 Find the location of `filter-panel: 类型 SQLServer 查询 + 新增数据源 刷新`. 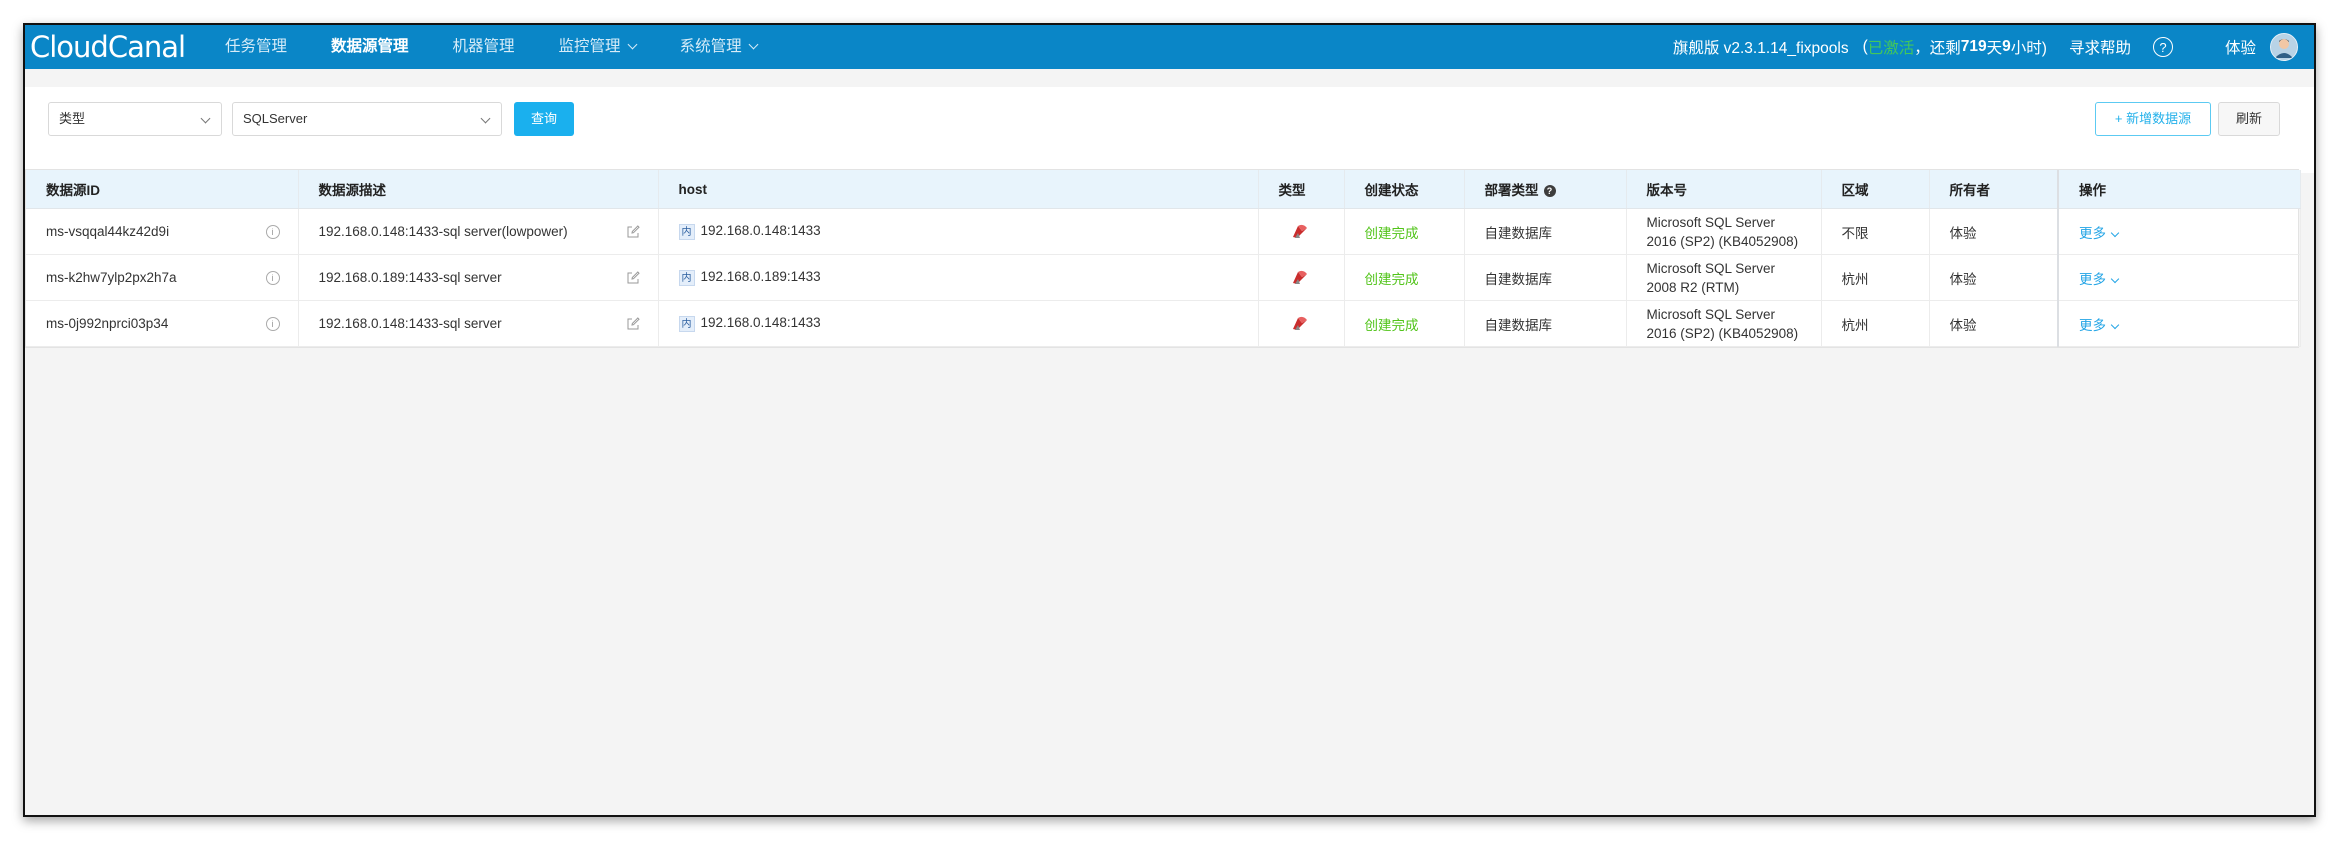

filter-panel: 类型 SQLServer 查询 + 新增数据源 刷新 is located at coordinates (1169, 130).